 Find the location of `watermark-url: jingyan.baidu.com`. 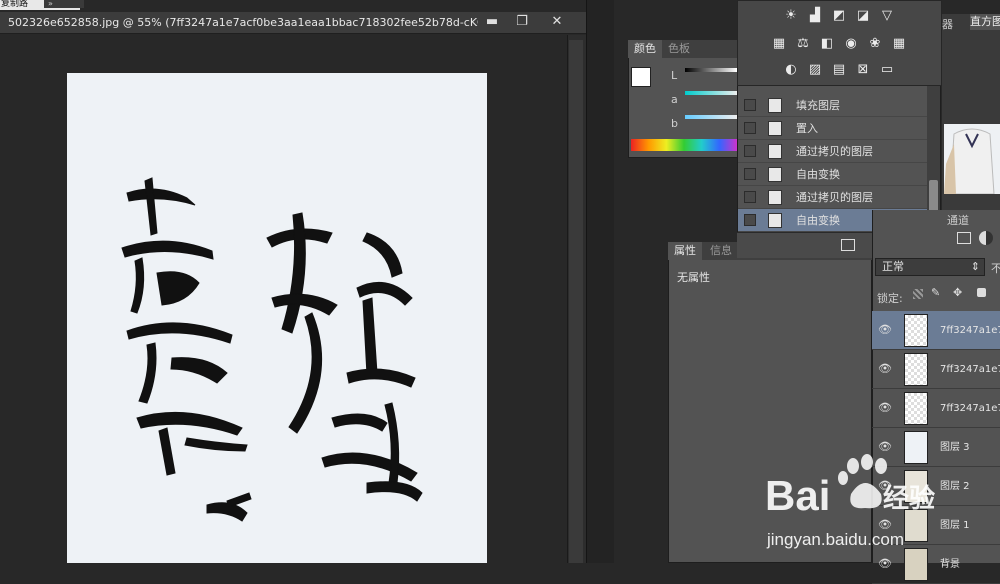

watermark-url: jingyan.baidu.com is located at coordinates (836, 539).